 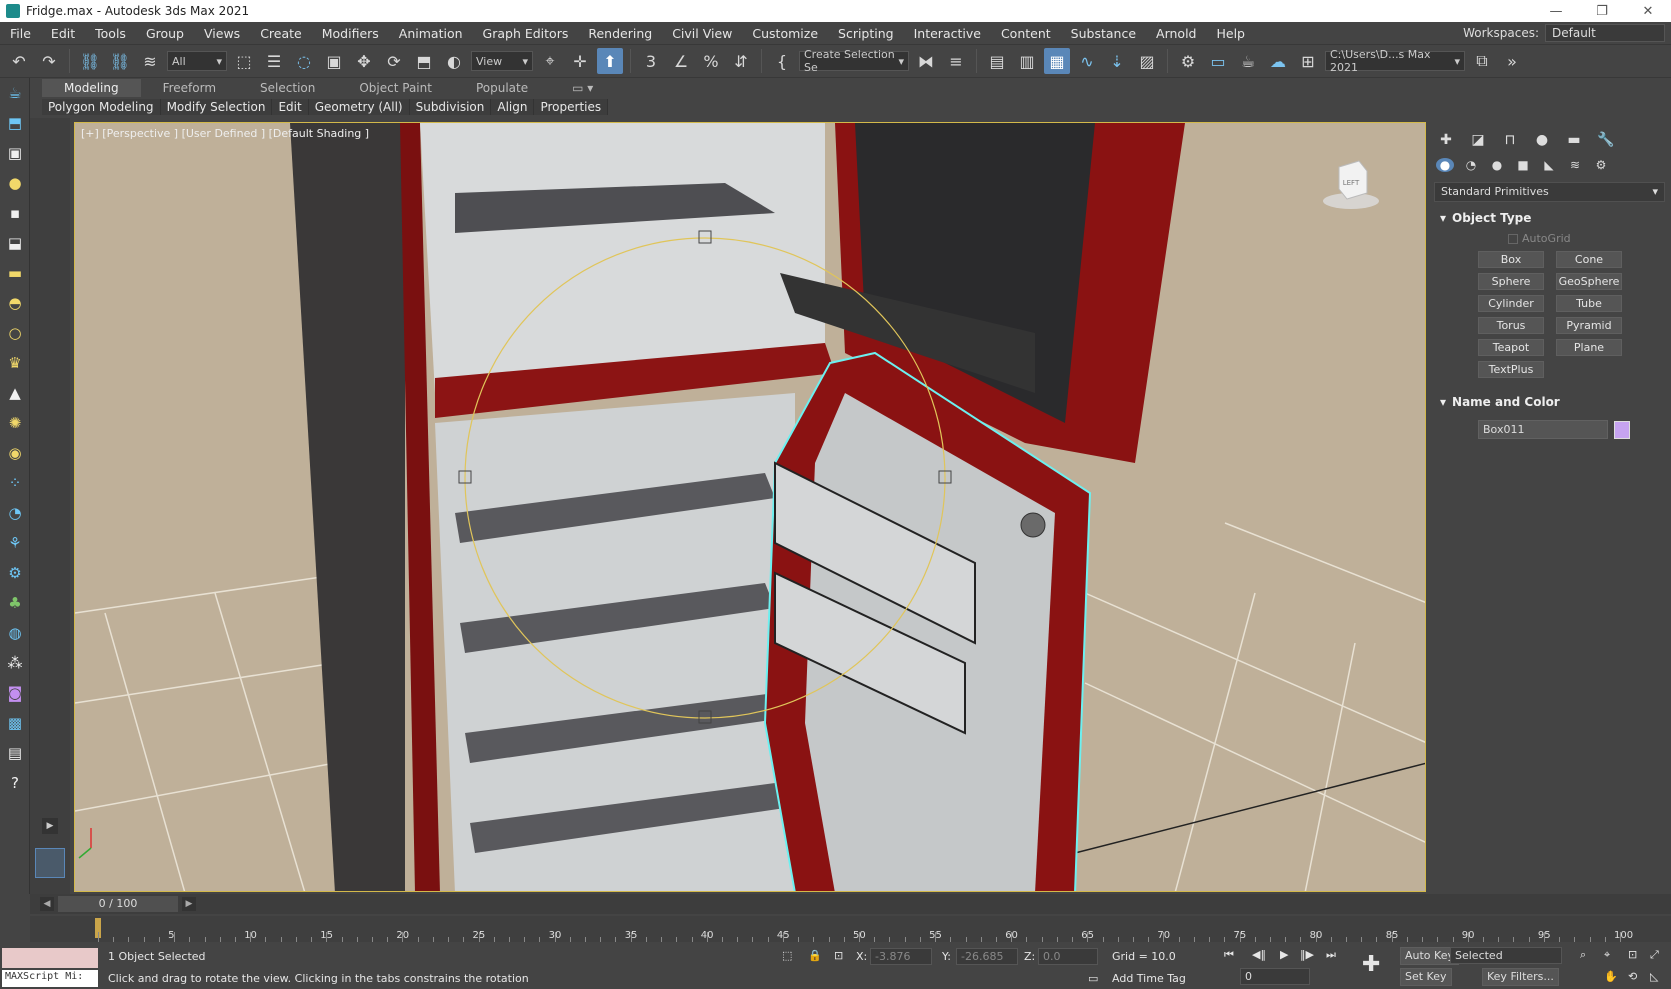 I want to click on modify-tab-icon: ◪, so click(x=1478, y=140).